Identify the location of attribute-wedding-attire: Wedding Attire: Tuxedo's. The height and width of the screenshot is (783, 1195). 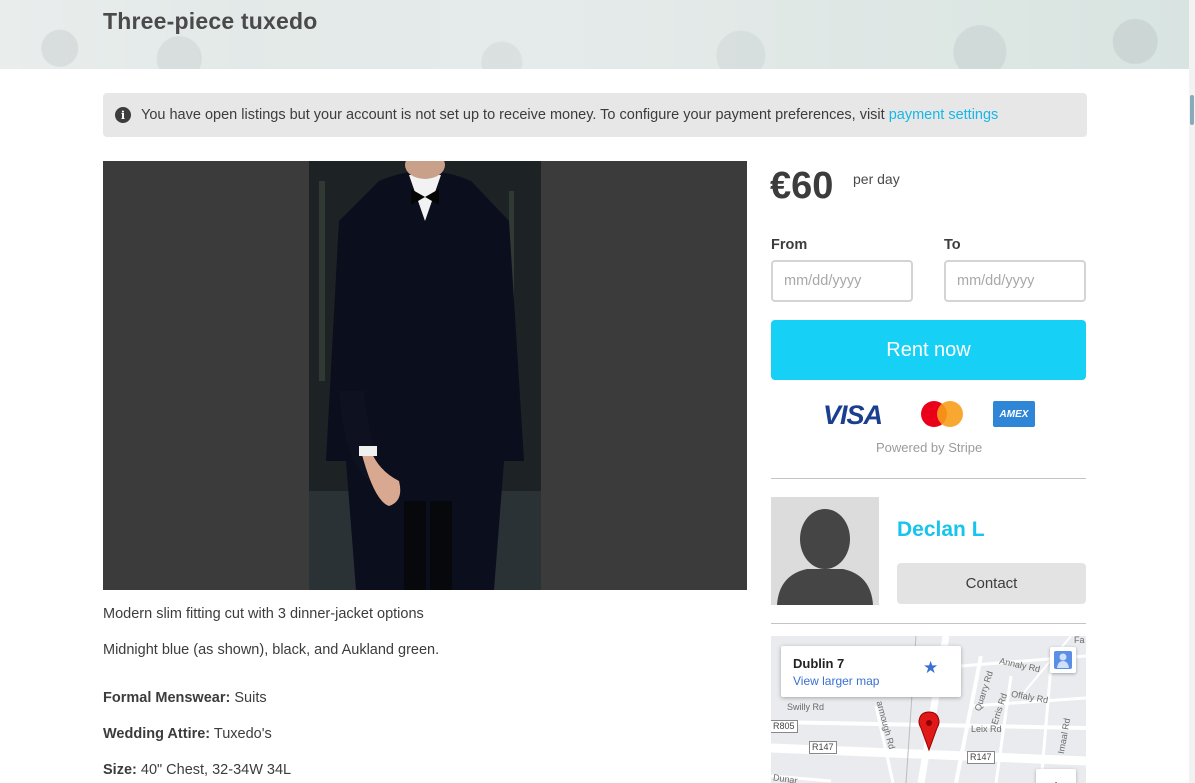
(187, 734).